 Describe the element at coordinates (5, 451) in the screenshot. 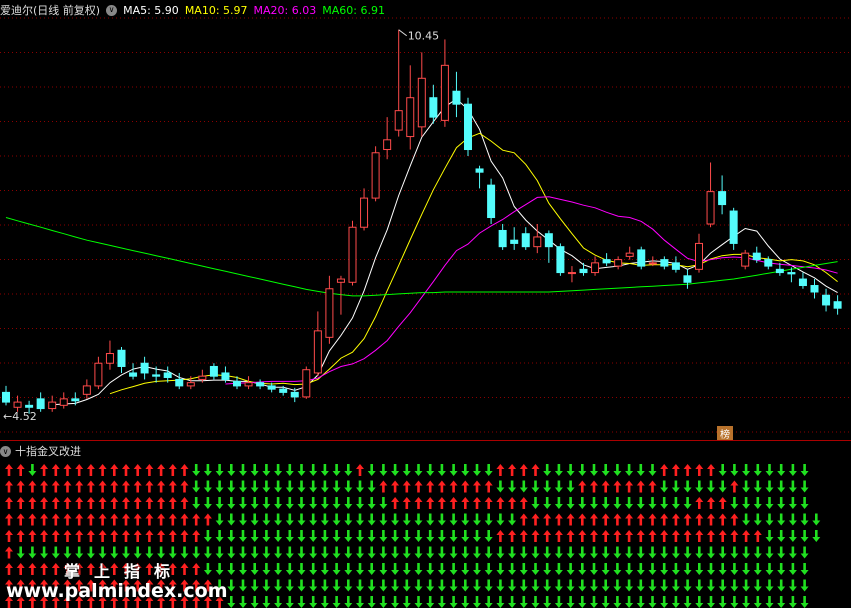

I see `indicator-collapse-icon: ∨` at that location.